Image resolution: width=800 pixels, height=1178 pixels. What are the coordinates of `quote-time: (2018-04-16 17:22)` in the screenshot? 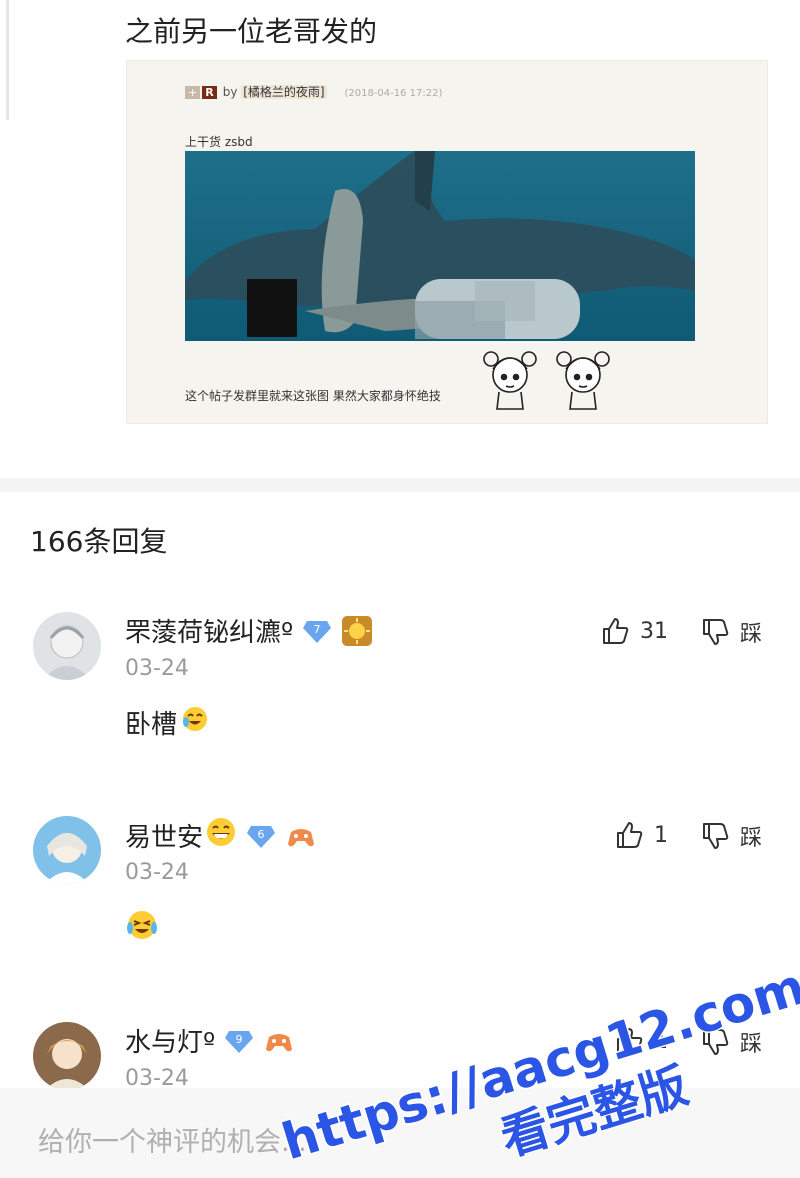 It's located at (393, 93).